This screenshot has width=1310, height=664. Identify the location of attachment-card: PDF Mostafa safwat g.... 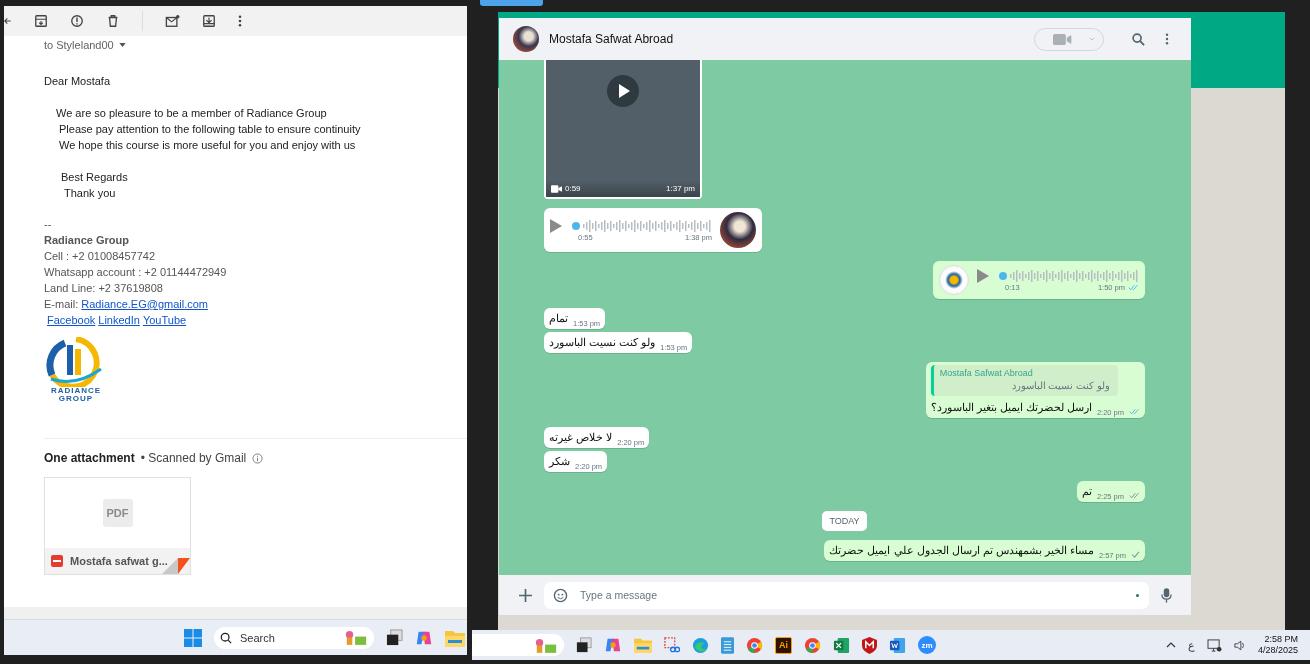
(117, 526).